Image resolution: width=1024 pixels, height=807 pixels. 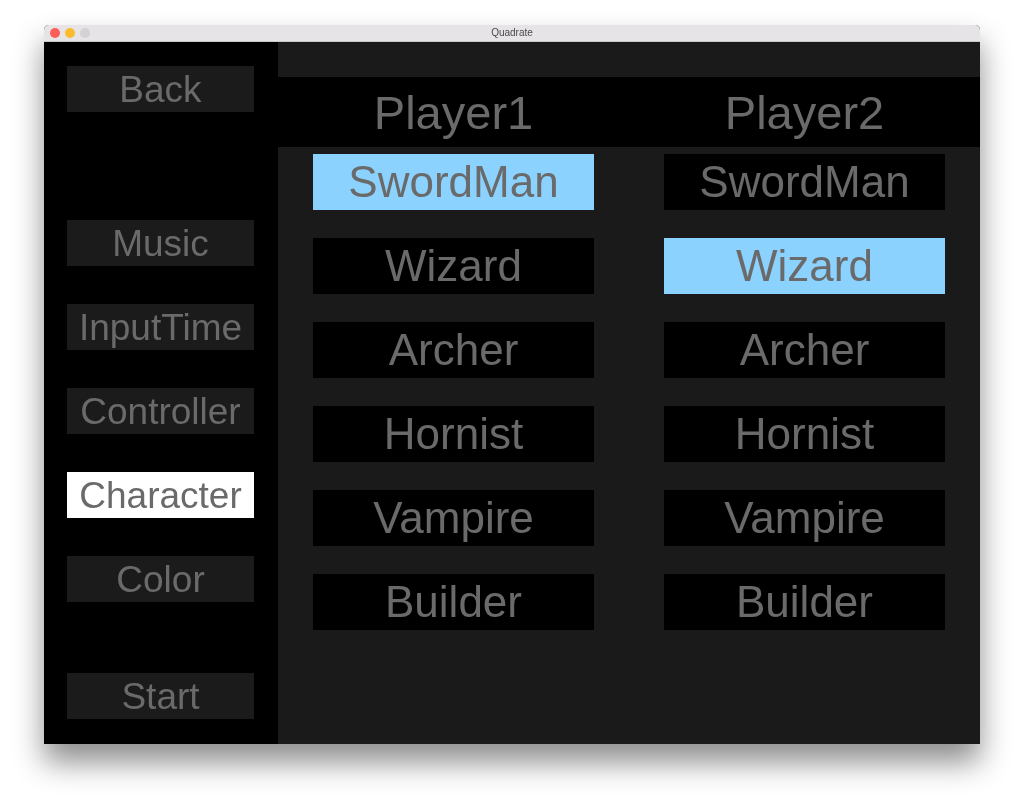 What do you see at coordinates (160, 579) in the screenshot?
I see `menu-button: Color` at bounding box center [160, 579].